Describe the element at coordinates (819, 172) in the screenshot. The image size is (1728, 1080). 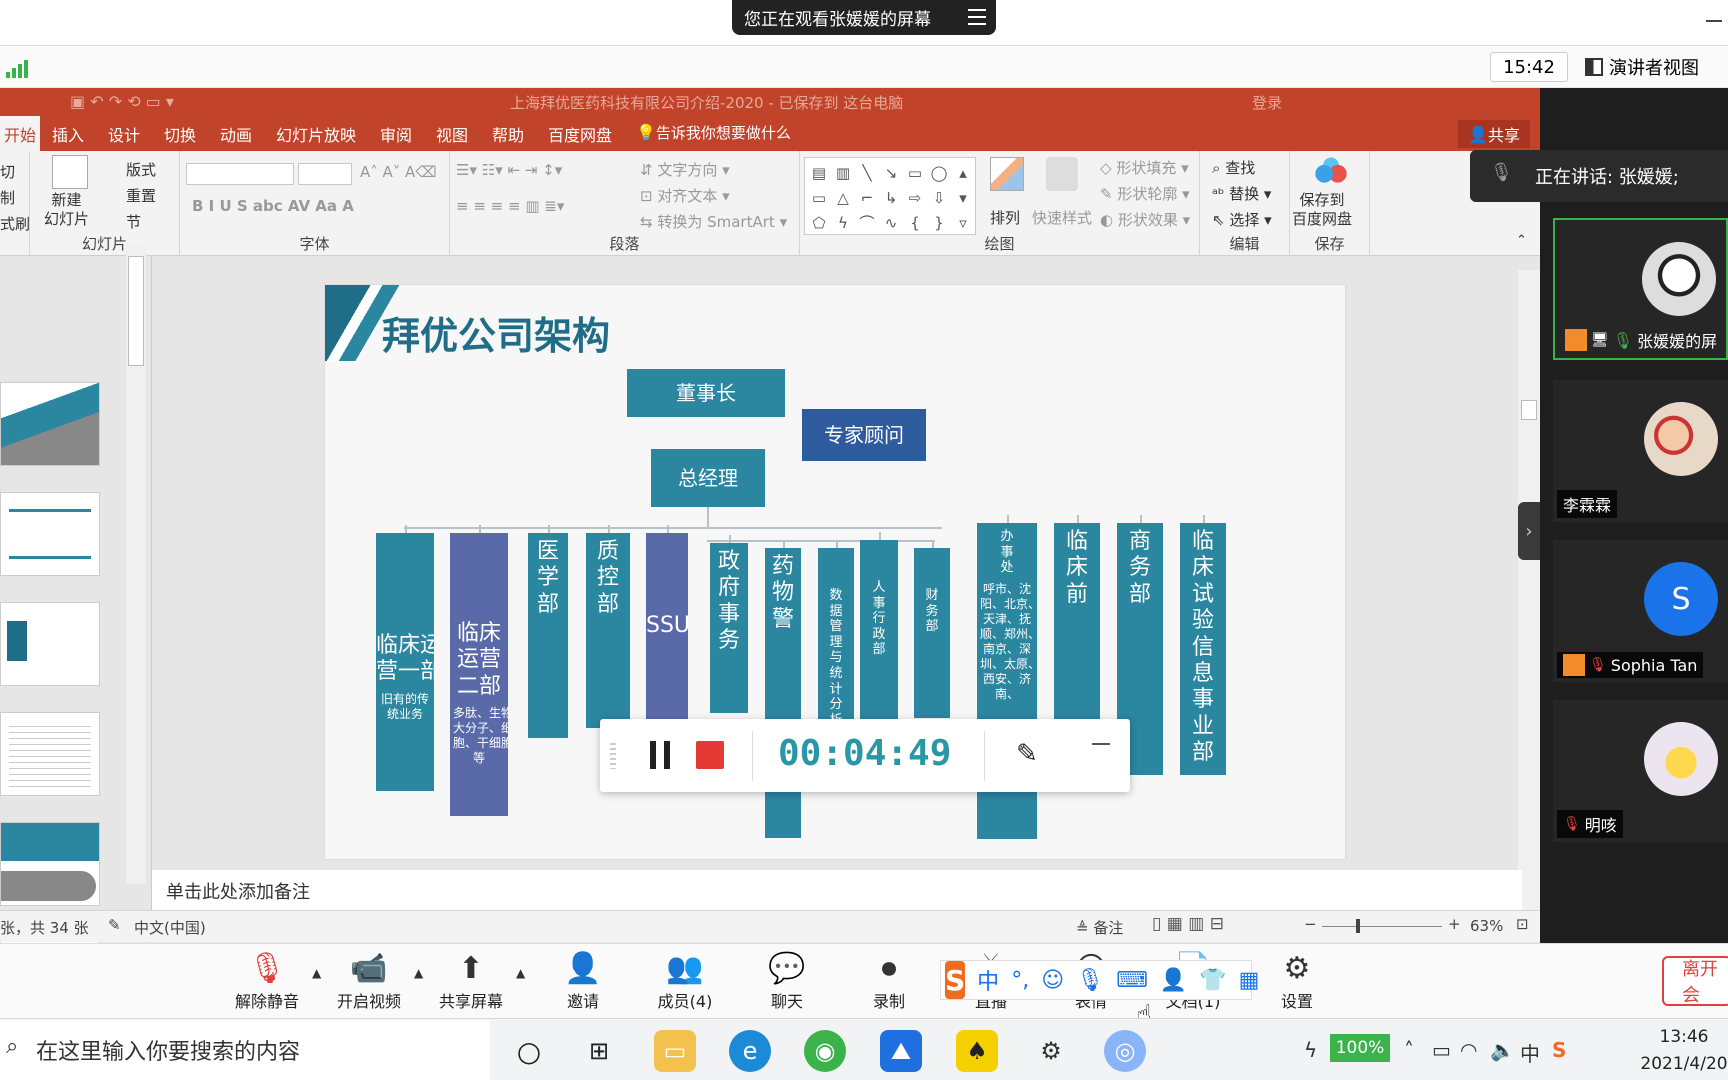
I see `textbox-shape-icon: ▤` at that location.